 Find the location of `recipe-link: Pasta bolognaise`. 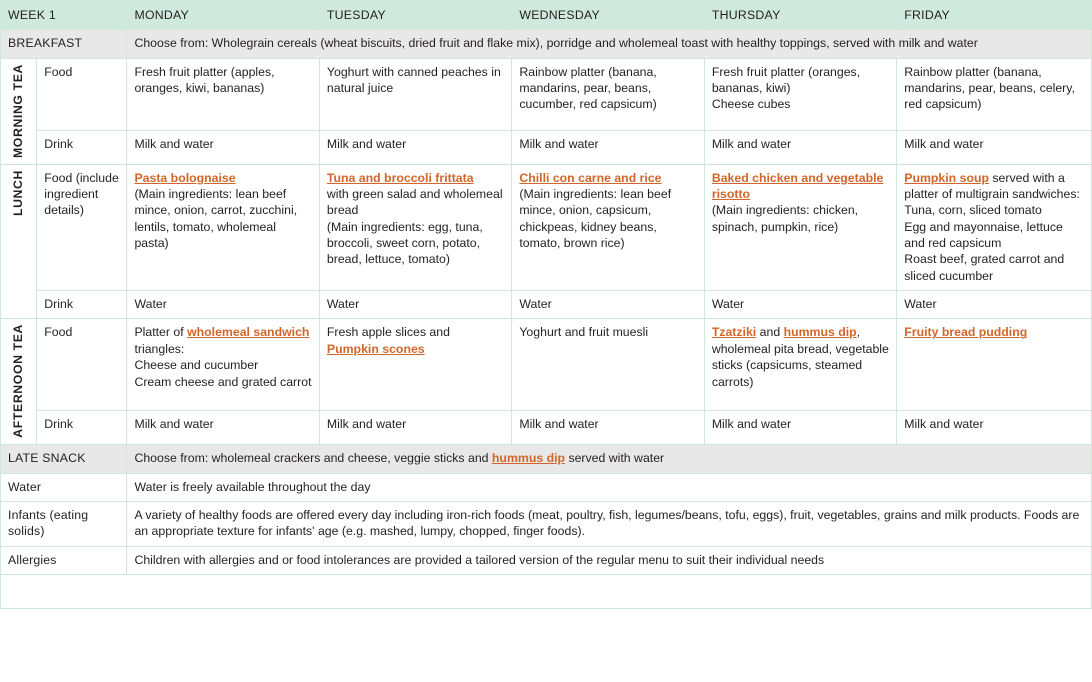

recipe-link: Pasta bolognaise is located at coordinates (184, 178).